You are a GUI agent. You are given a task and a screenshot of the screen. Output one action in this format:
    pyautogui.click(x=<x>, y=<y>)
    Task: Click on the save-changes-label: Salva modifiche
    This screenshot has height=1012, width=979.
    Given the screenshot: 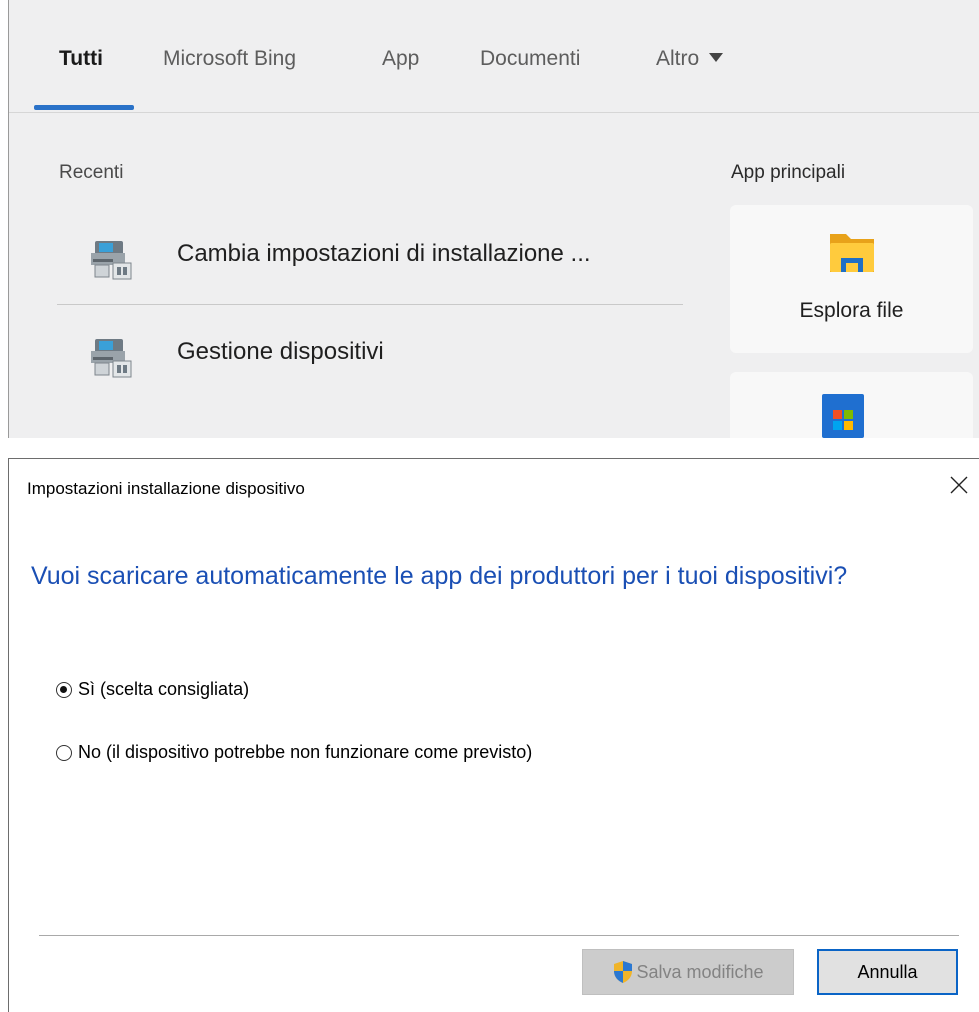 What is the action you would take?
    pyautogui.click(x=700, y=971)
    